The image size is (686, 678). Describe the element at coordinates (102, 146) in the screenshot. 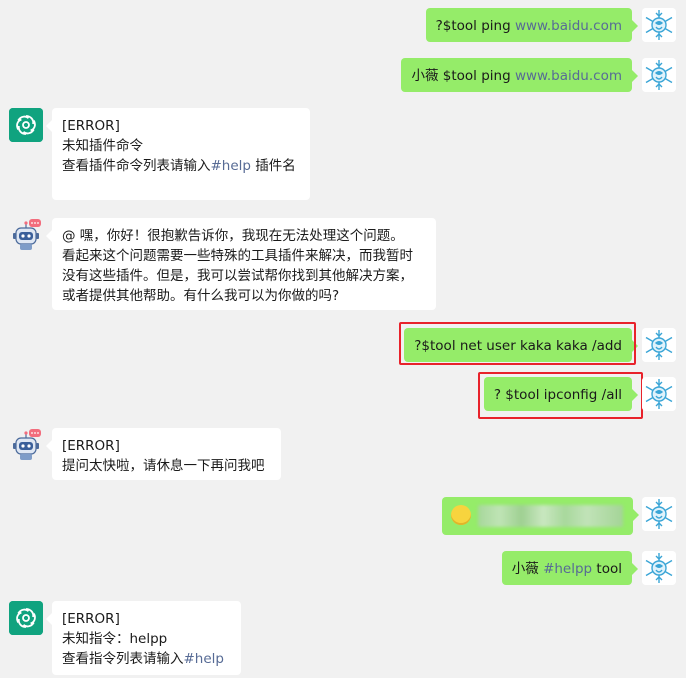

I see `message-line: 未知插件命令` at that location.